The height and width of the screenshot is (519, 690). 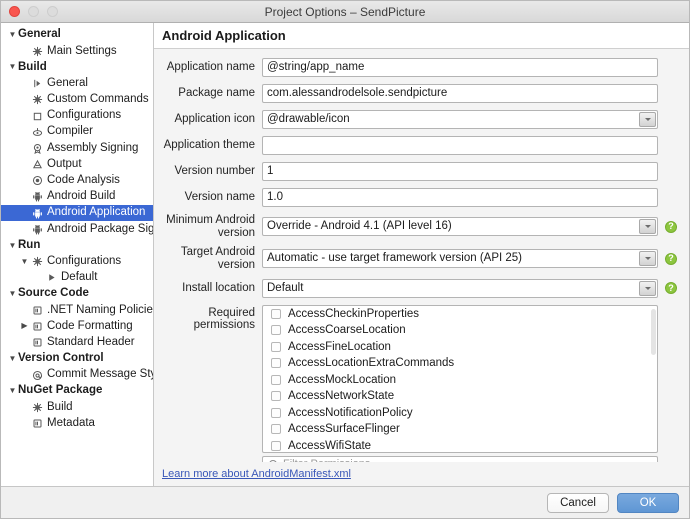 What do you see at coordinates (82, 50) in the screenshot?
I see `sidebar-item-label: Main Settings` at bounding box center [82, 50].